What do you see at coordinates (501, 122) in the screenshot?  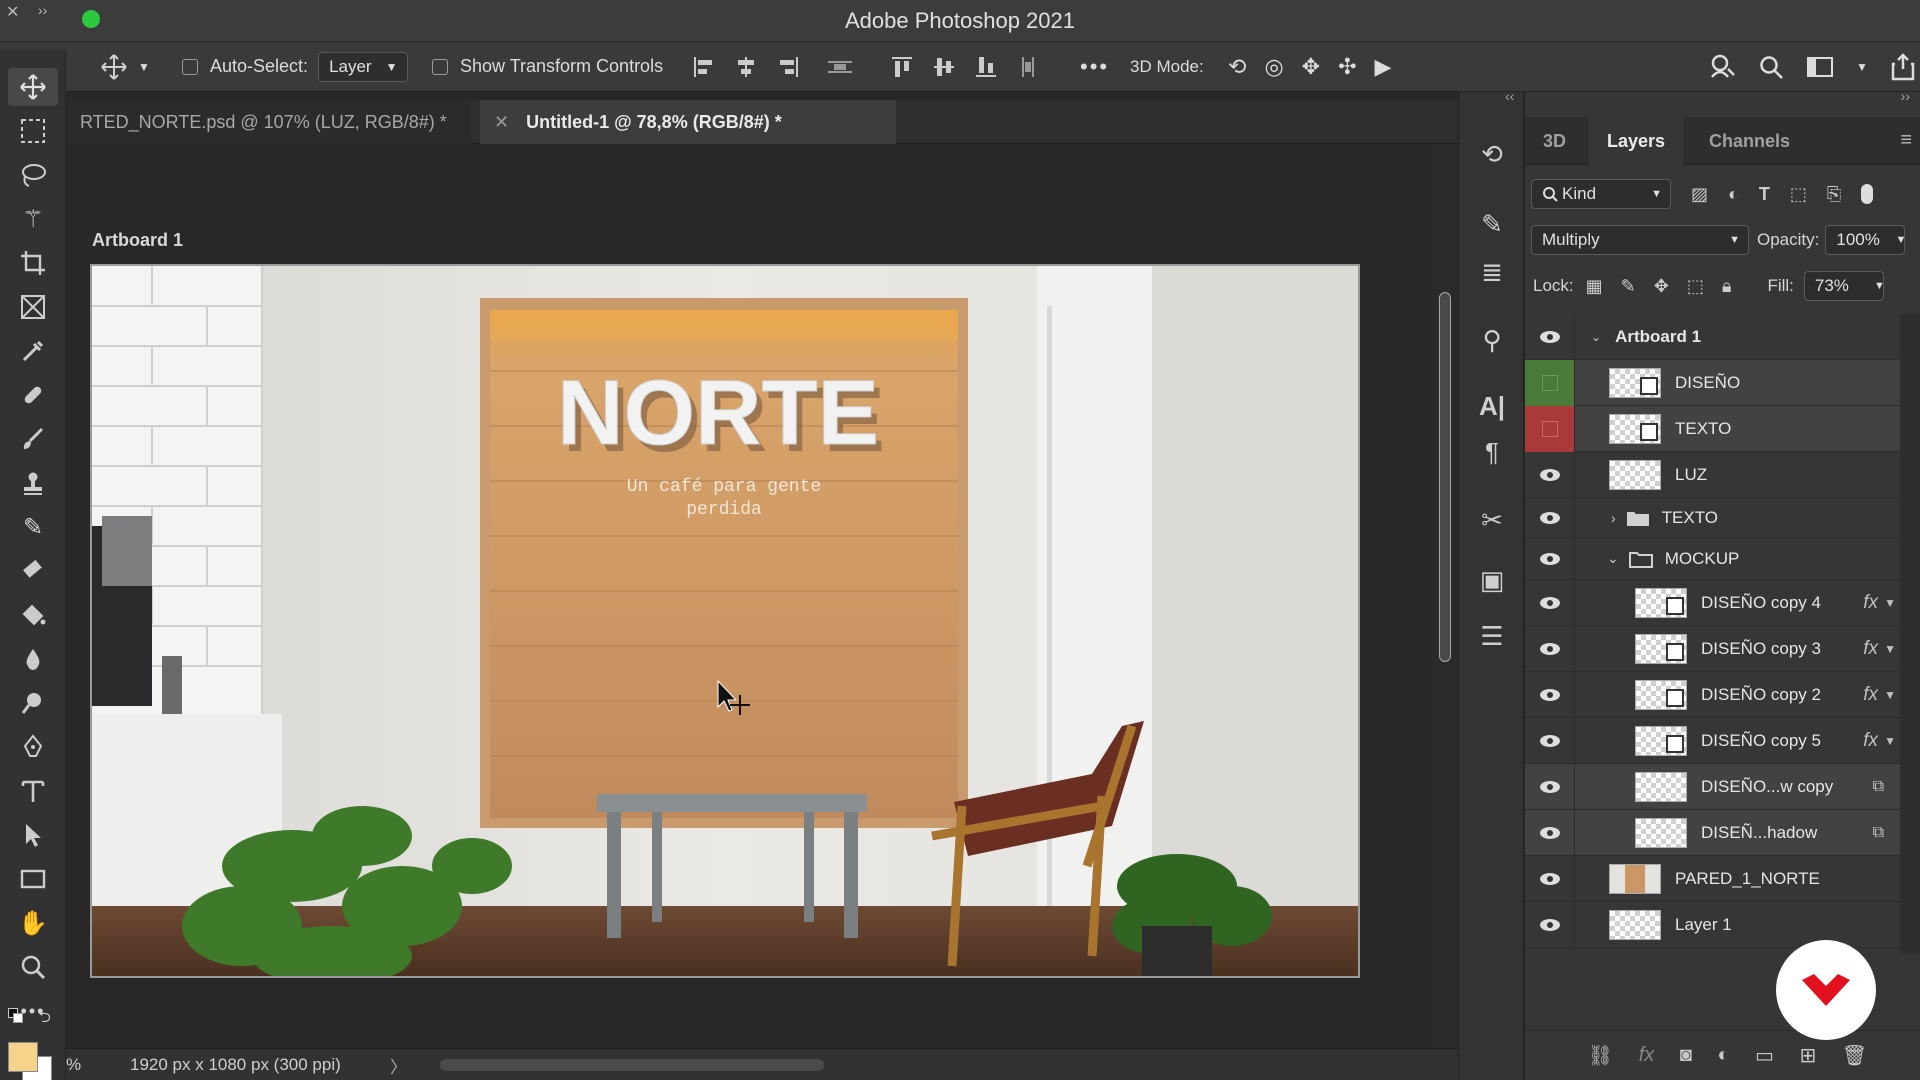 I see `close-icon: ✕` at bounding box center [501, 122].